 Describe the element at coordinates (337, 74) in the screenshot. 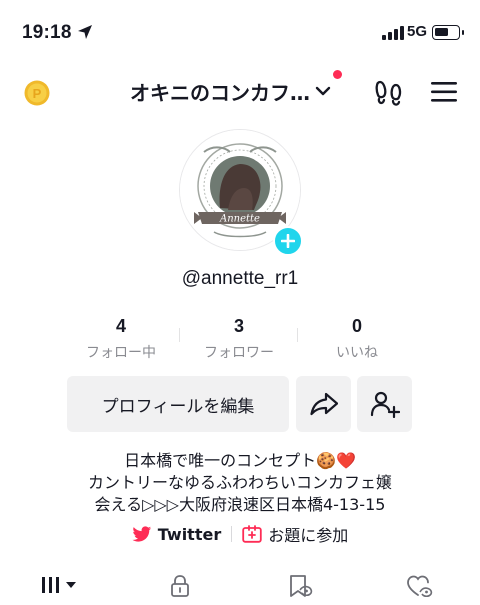

I see `notification-dot` at that location.